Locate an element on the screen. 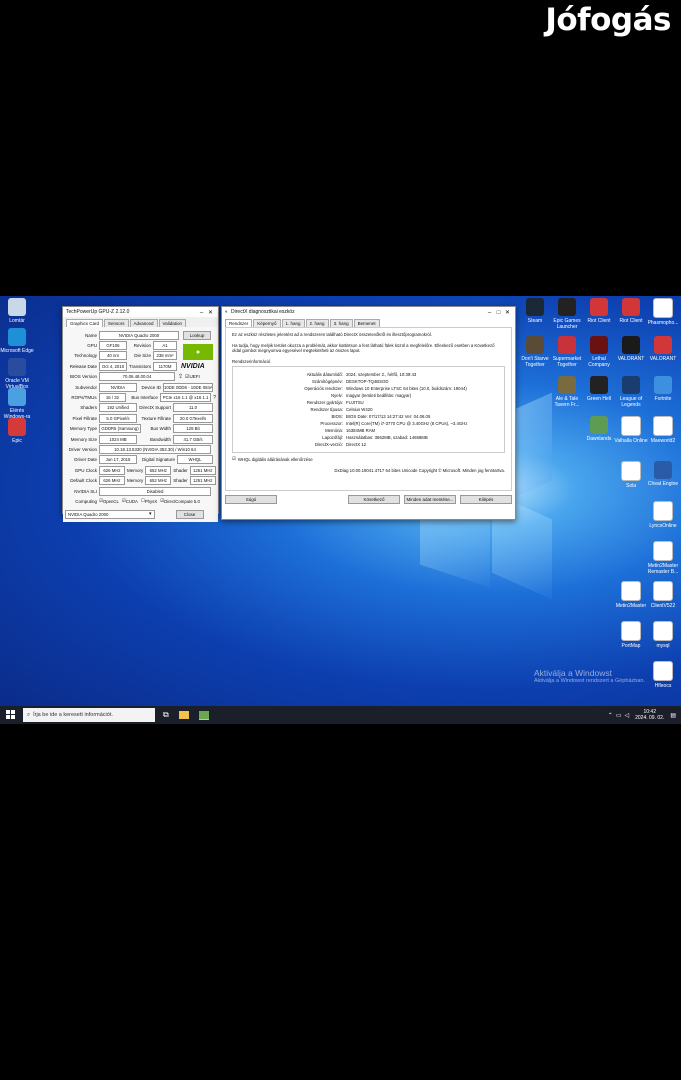  label: Die Size is located at coordinates (142, 356).